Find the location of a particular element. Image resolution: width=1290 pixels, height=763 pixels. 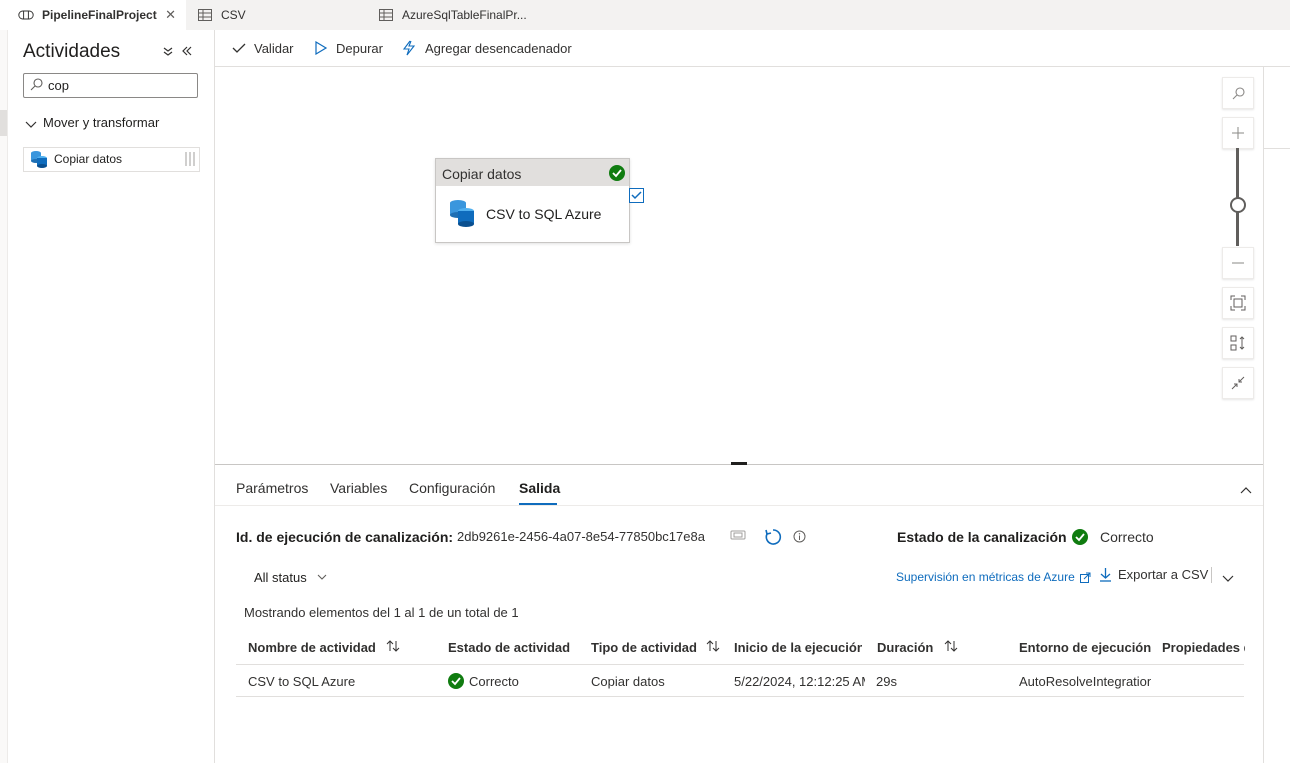

auto-align-icon is located at coordinates (1237, 343).